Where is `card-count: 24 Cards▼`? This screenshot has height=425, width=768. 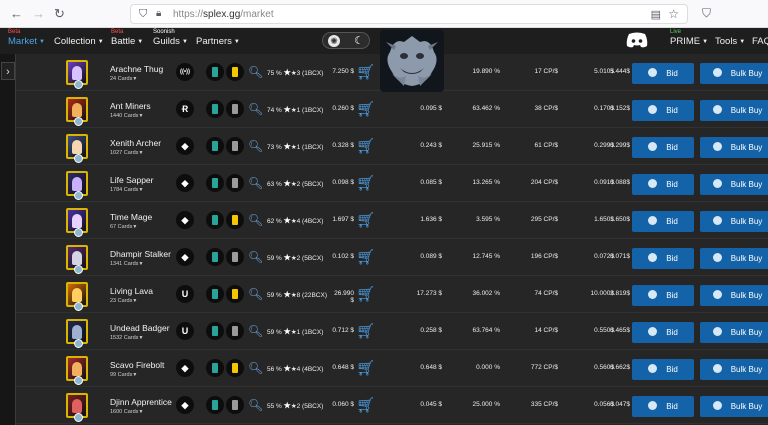
card-count: 24 Cards▼ is located at coordinates (123, 79).